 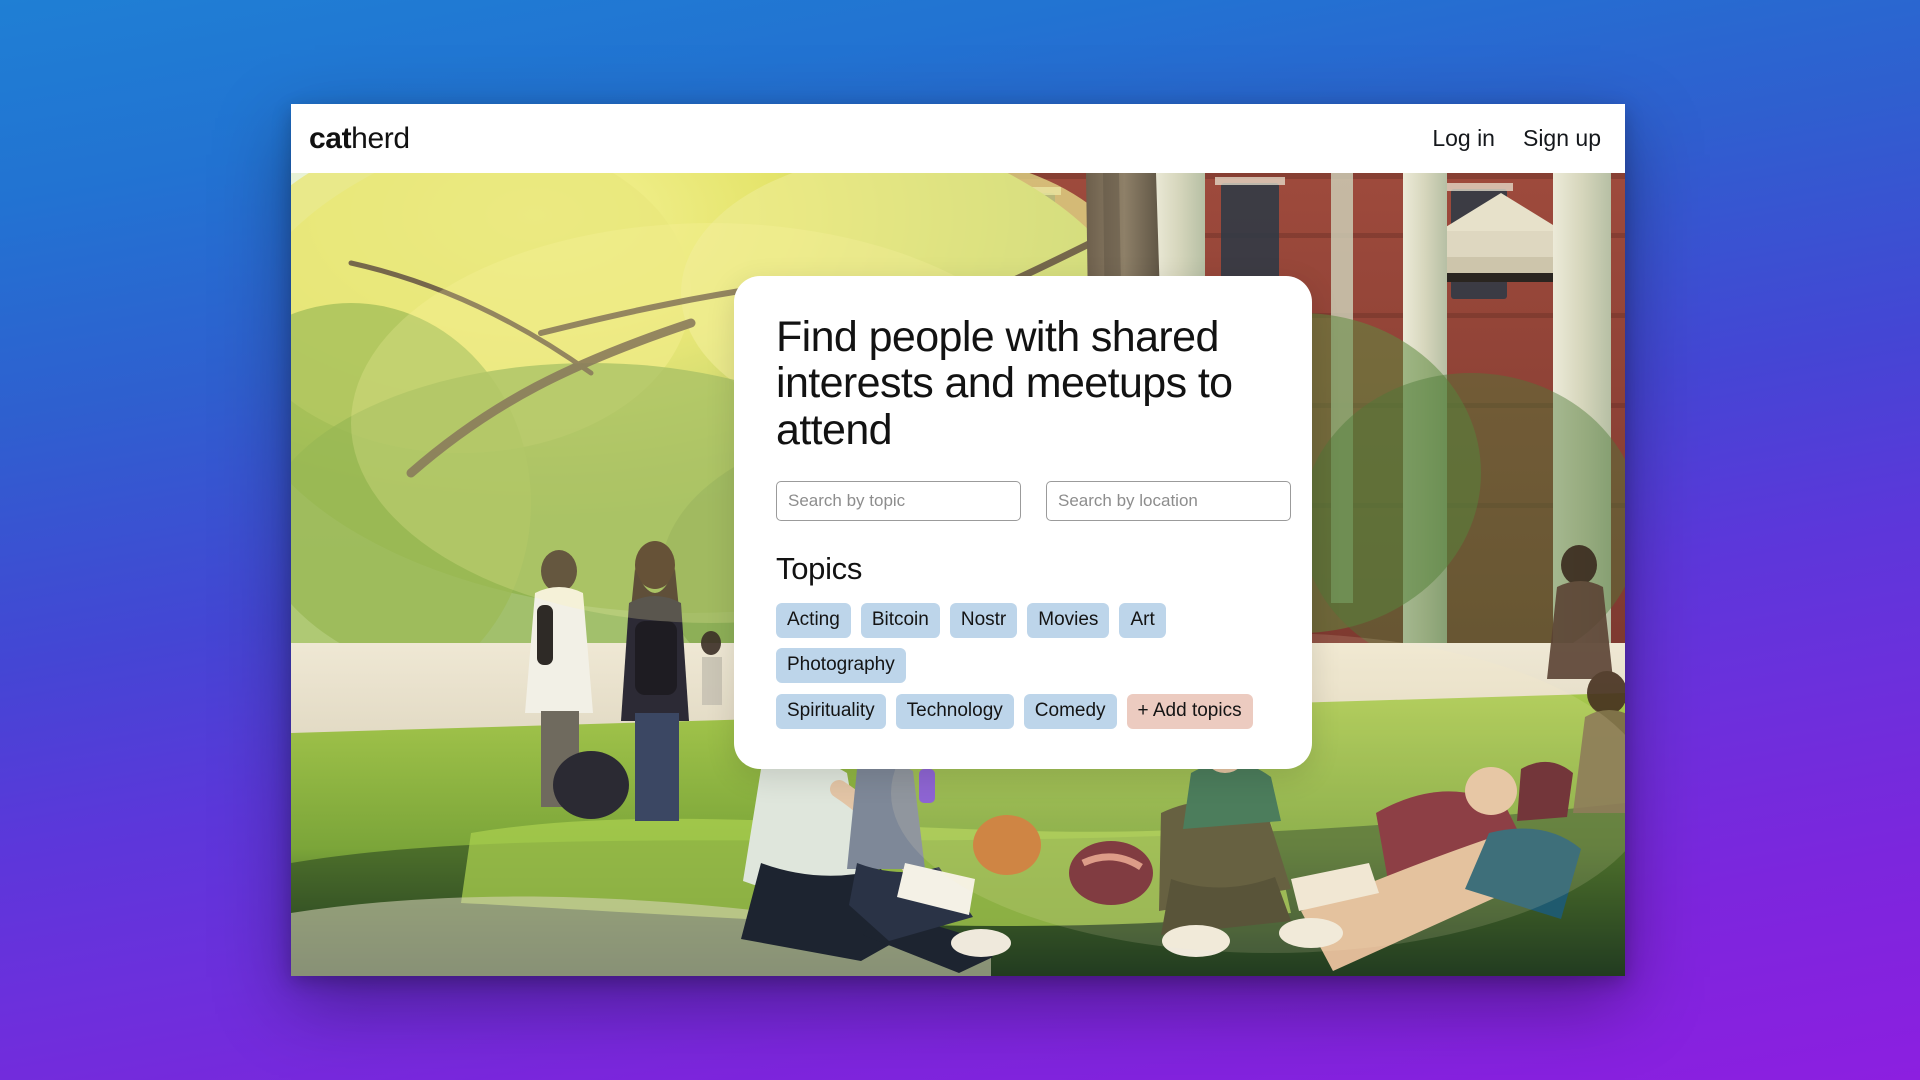 I want to click on search-row, so click(x=1033, y=501).